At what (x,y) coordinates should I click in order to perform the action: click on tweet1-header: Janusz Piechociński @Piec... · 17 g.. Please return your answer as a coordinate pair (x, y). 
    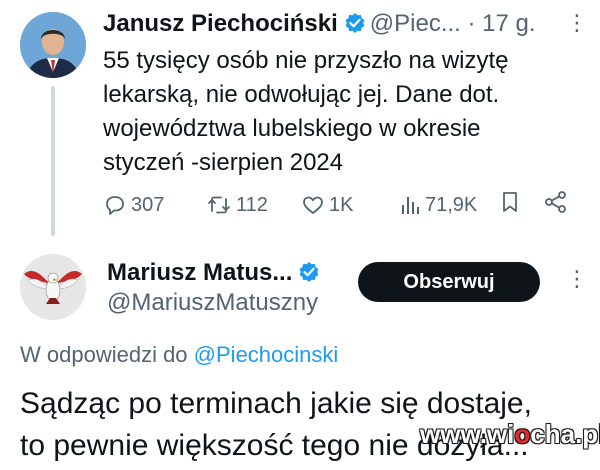
    Looking at the image, I should click on (319, 25).